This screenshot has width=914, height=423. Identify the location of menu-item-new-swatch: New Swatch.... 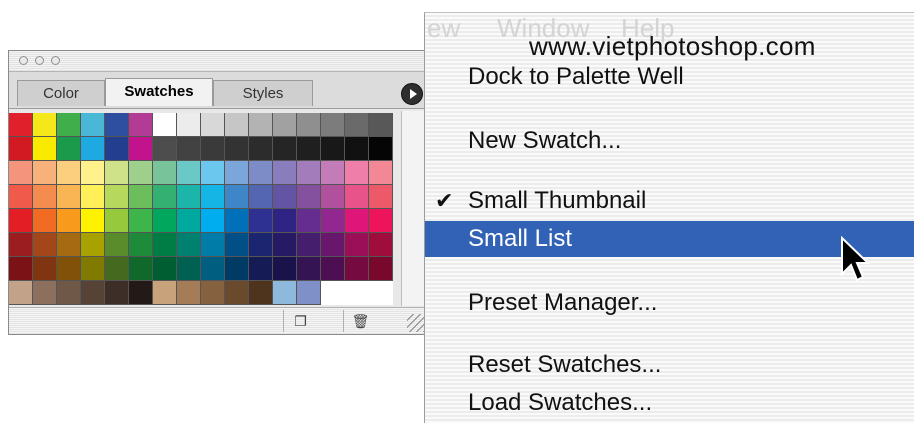
(669, 141).